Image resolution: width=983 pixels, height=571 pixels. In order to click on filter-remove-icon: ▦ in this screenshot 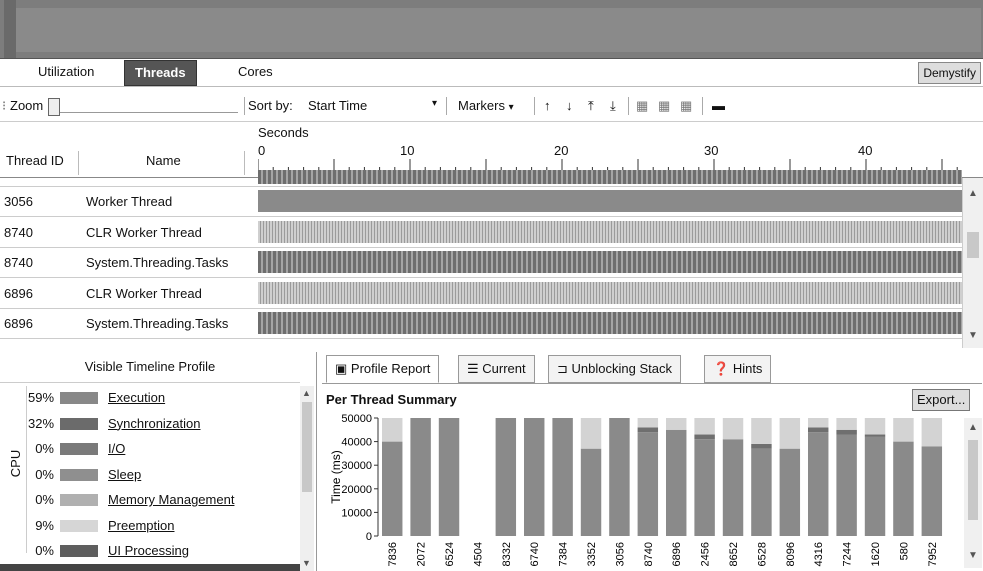, I will do `click(664, 106)`.